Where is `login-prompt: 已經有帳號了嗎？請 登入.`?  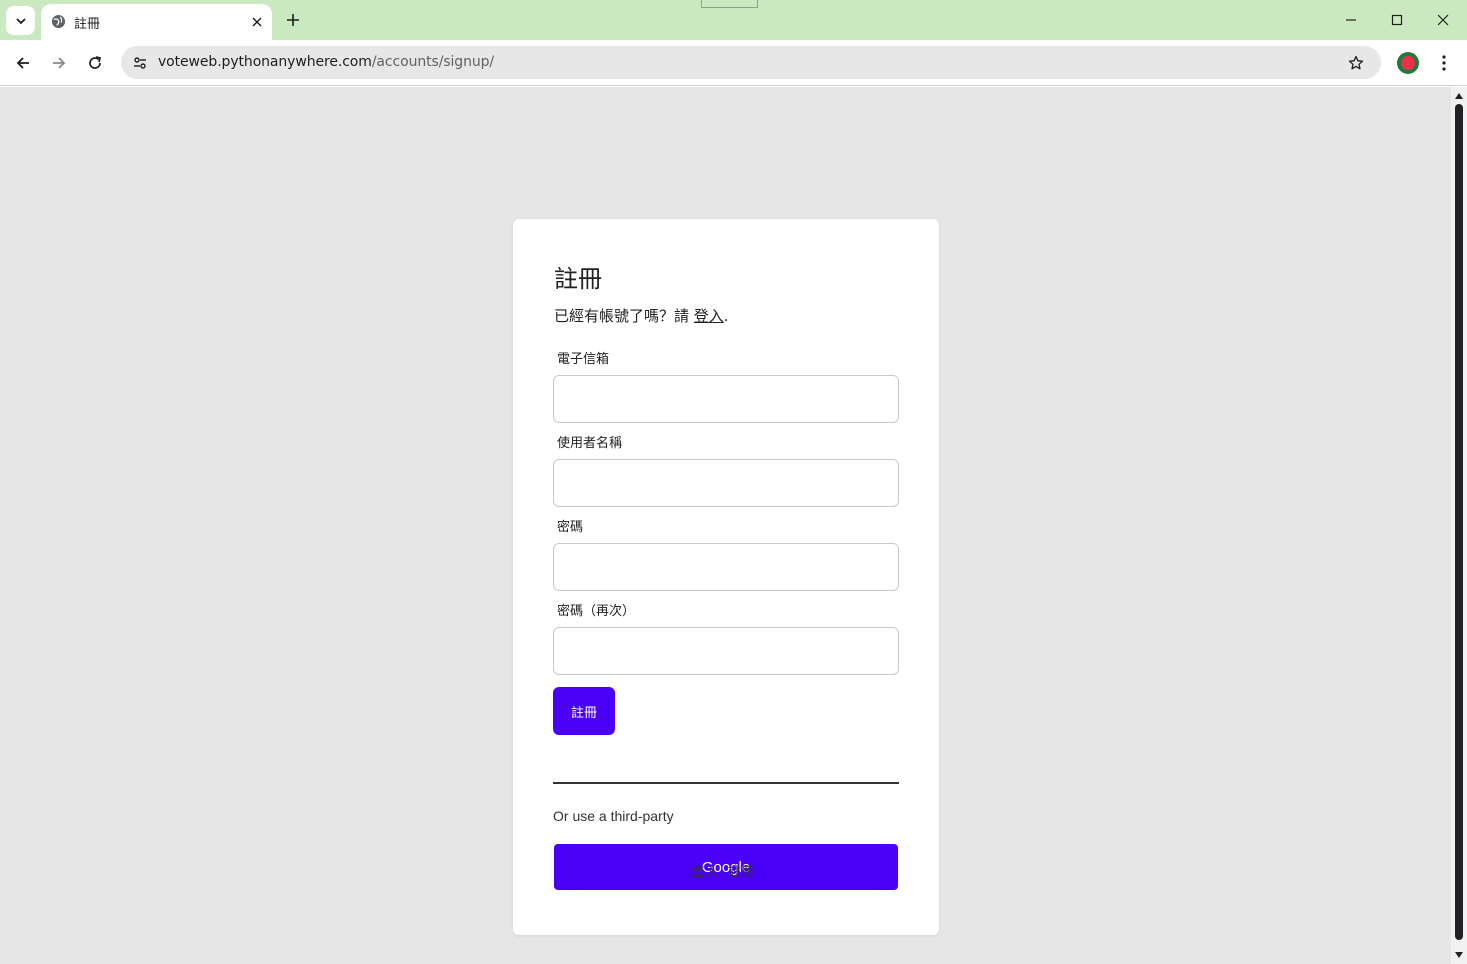 login-prompt: 已經有帳號了嗎？請 登入. is located at coordinates (641, 315).